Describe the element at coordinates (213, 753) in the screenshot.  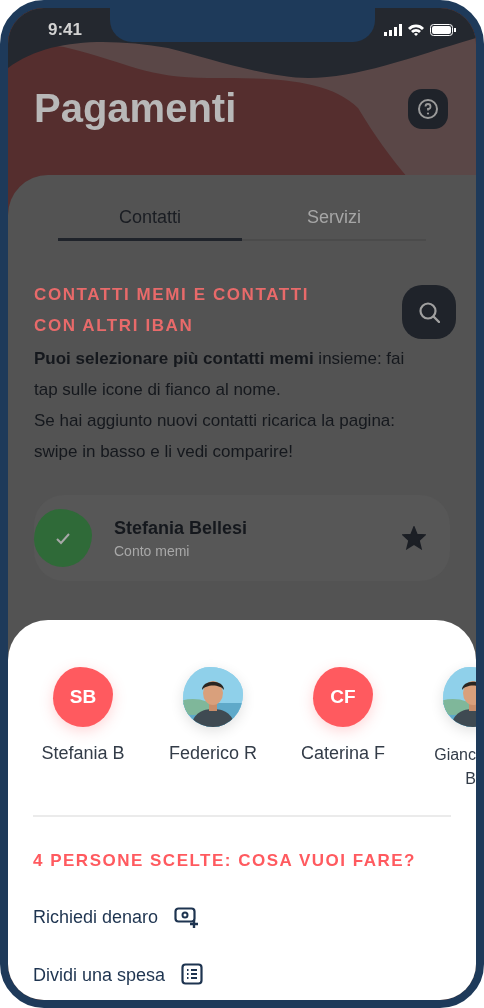
I see `person-name: Federico R` at that location.